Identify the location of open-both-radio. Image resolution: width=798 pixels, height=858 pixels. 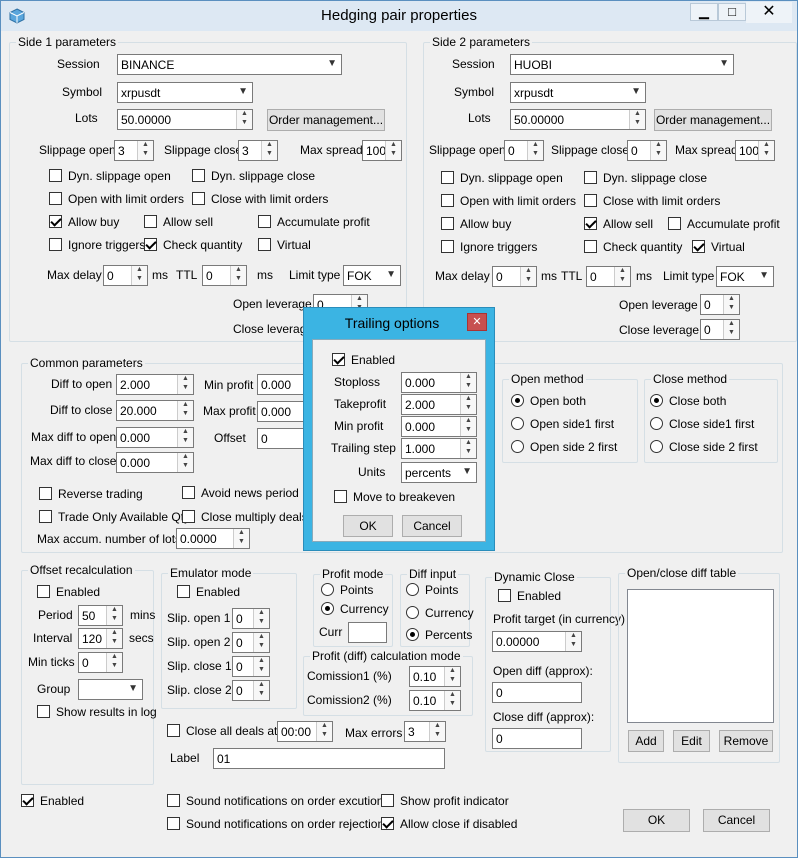
(517, 400).